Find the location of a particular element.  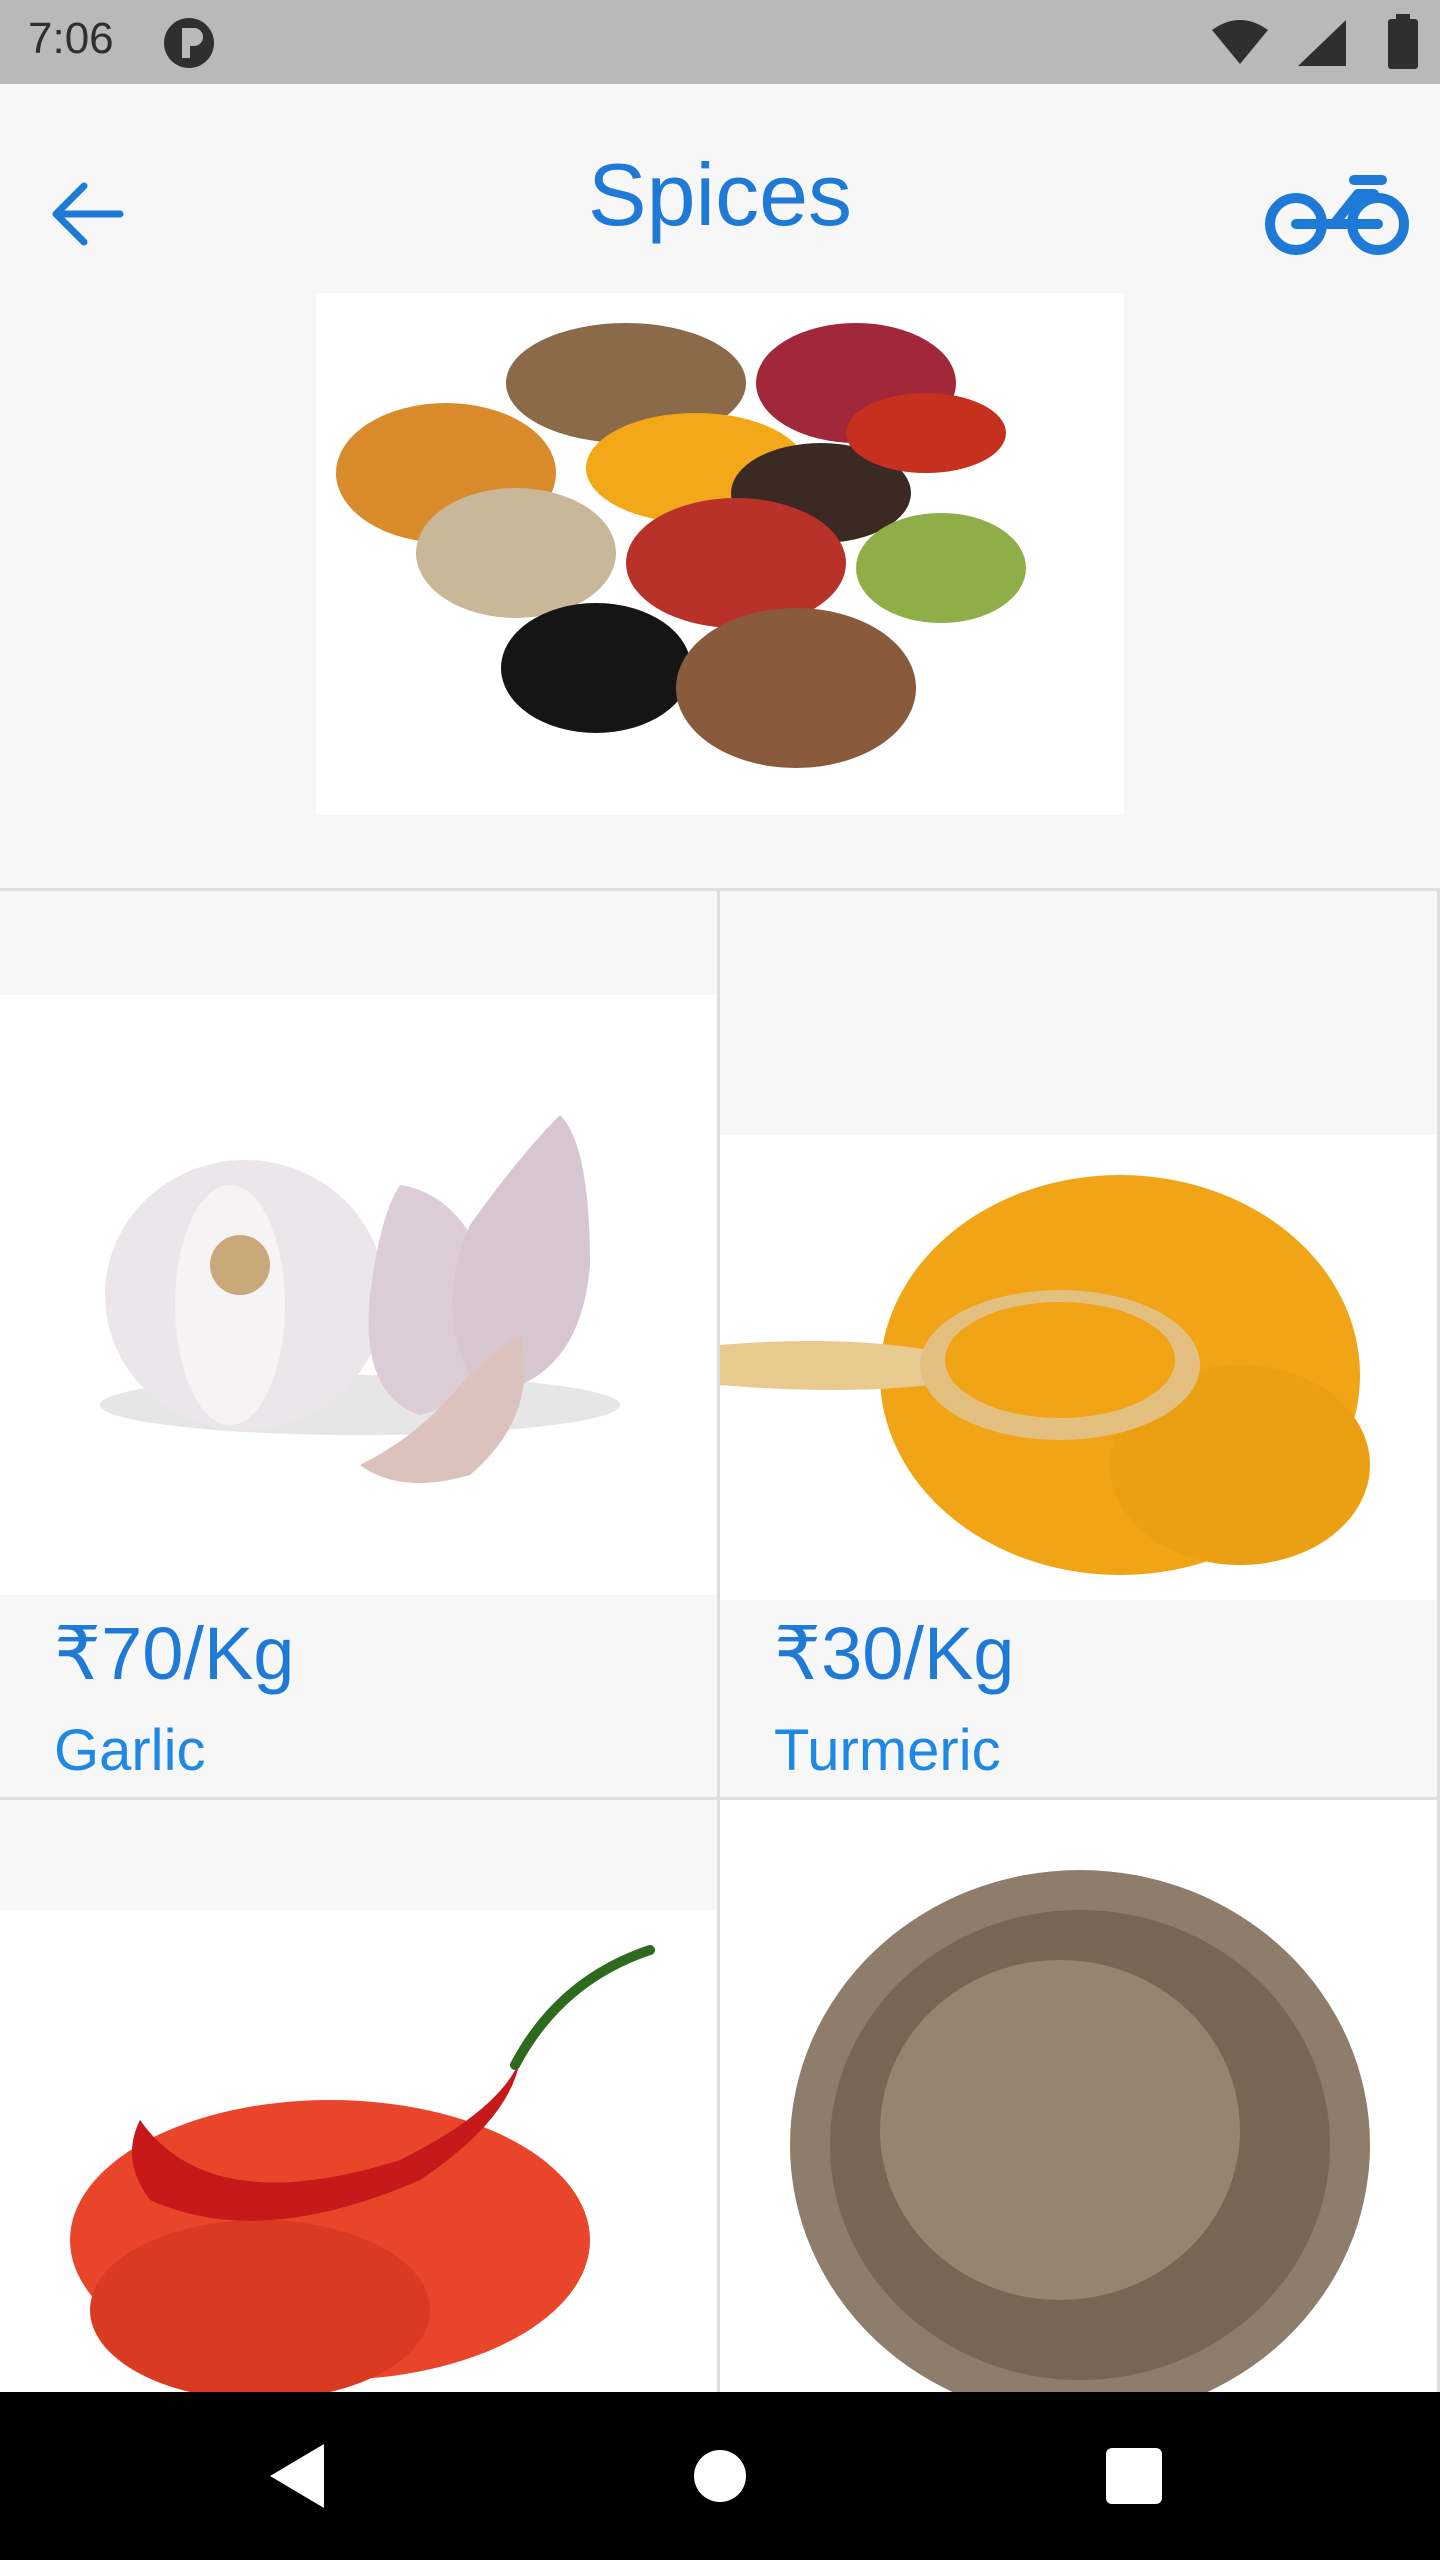

nav-home-icon is located at coordinates (720, 2476).